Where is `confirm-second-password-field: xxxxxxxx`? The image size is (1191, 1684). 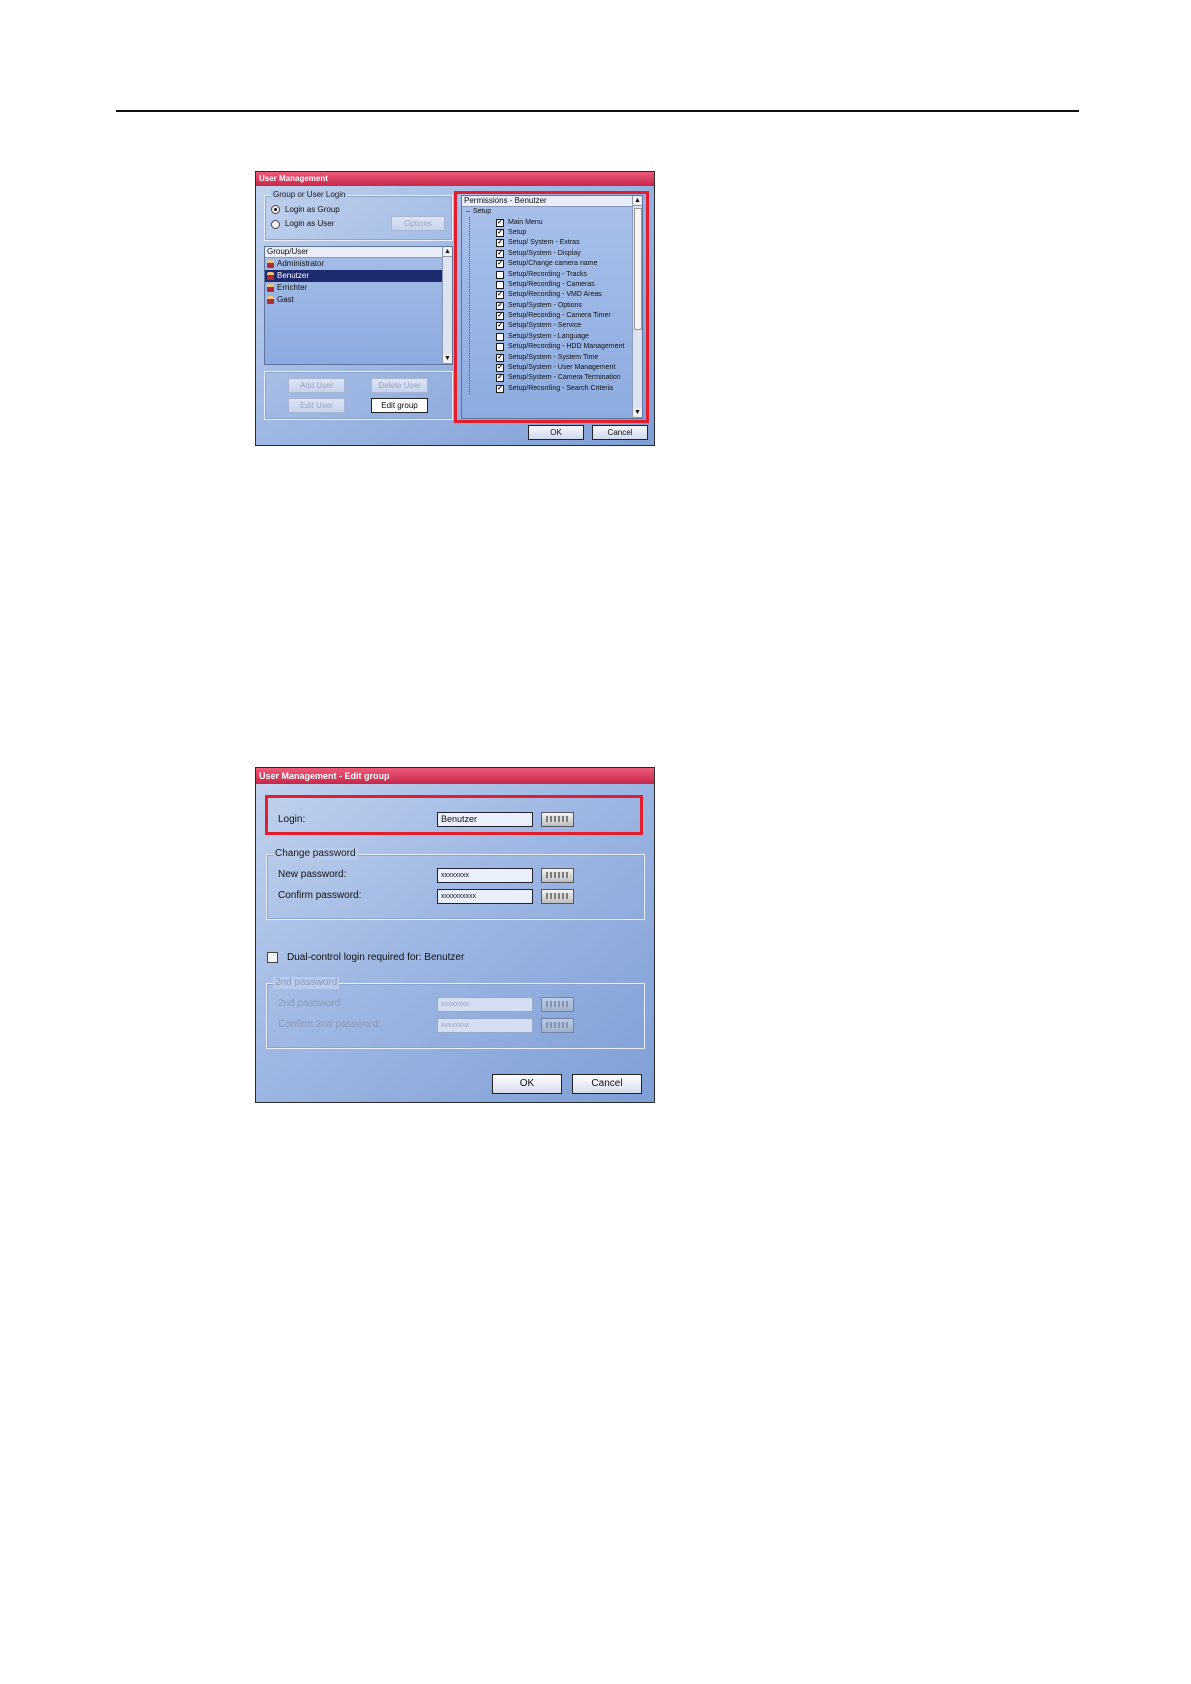
confirm-second-password-field: xxxxxxxx is located at coordinates (485, 1025).